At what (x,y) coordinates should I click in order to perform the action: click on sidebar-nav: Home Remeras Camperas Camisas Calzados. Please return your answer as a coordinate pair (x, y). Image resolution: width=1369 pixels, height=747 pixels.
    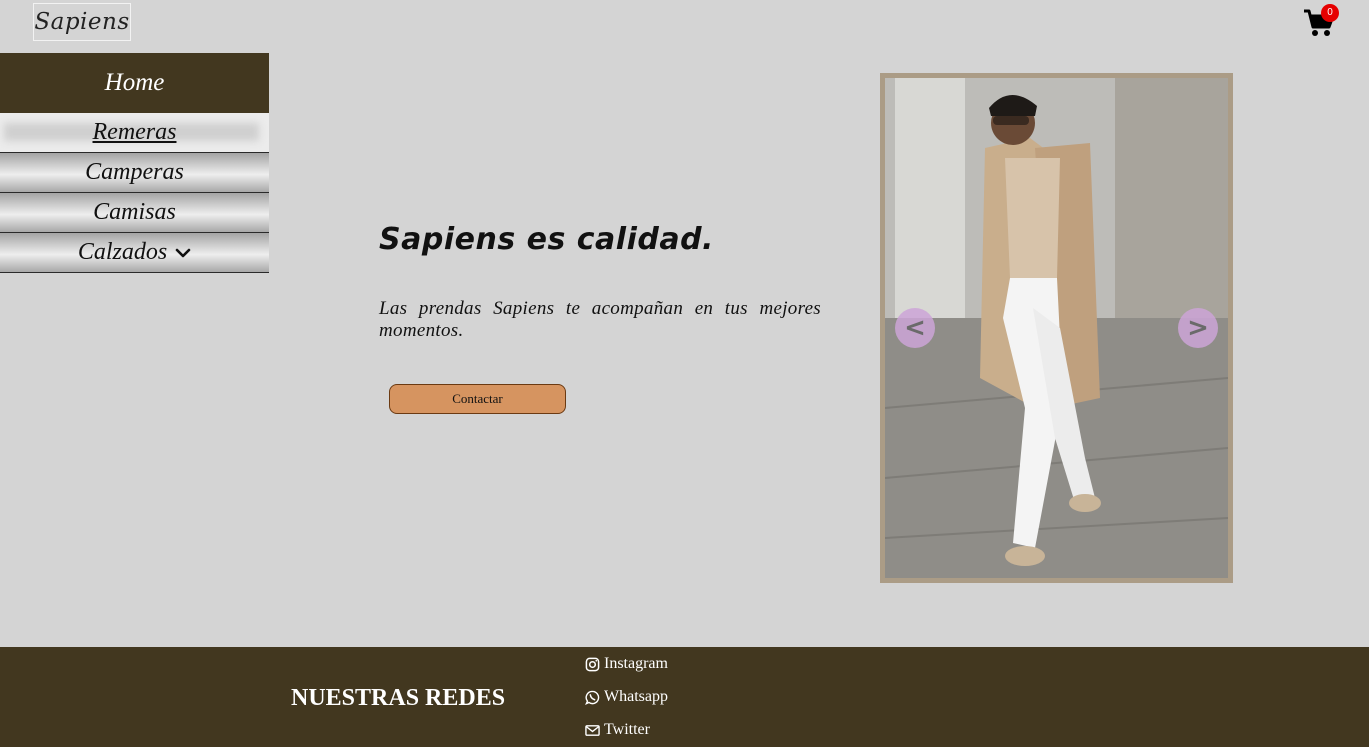
    Looking at the image, I should click on (134, 163).